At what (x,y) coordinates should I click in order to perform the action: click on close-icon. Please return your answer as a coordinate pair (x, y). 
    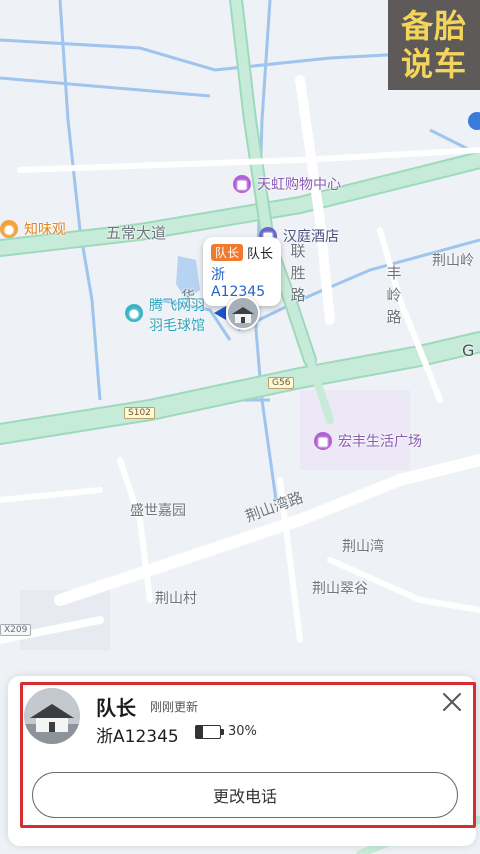
    Looking at the image, I should click on (452, 702).